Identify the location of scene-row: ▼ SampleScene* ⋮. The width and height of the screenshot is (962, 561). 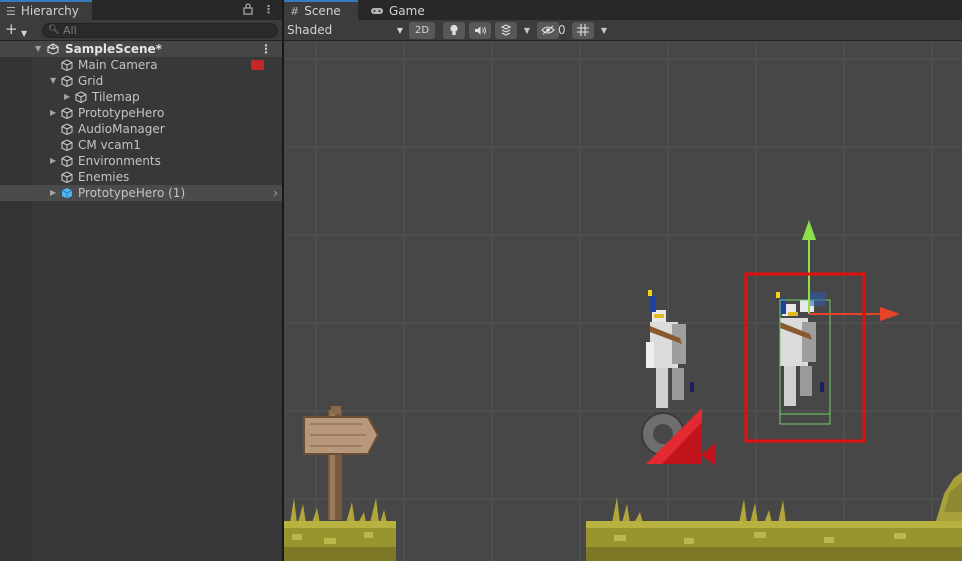
(141, 49).